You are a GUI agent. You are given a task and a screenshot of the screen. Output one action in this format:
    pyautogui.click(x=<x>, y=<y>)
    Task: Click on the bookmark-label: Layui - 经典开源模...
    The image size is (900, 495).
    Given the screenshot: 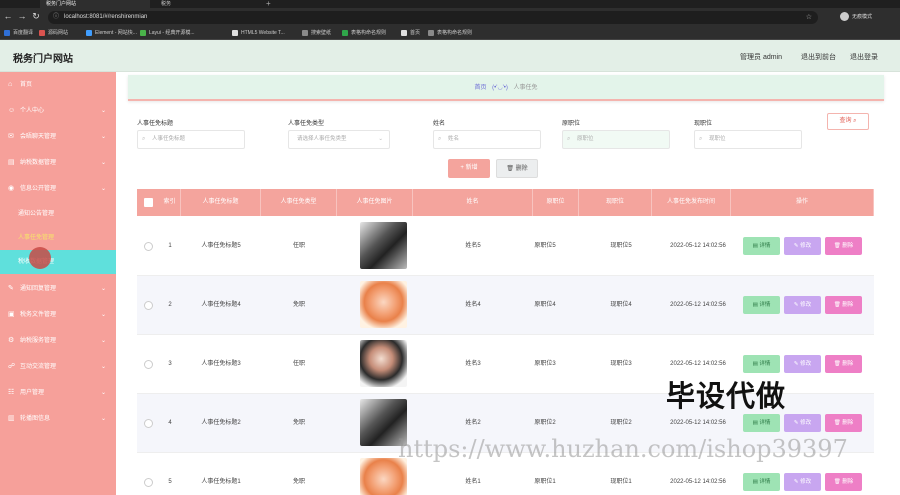 What is the action you would take?
    pyautogui.click(x=172, y=33)
    